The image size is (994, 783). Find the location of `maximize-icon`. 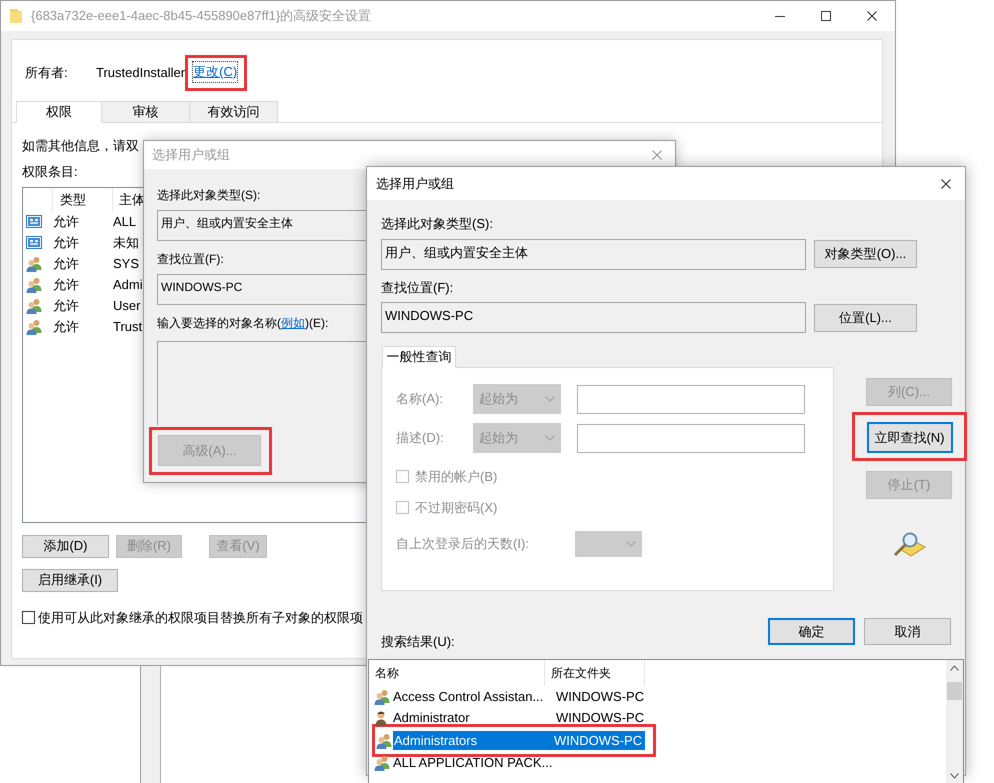

maximize-icon is located at coordinates (826, 16).